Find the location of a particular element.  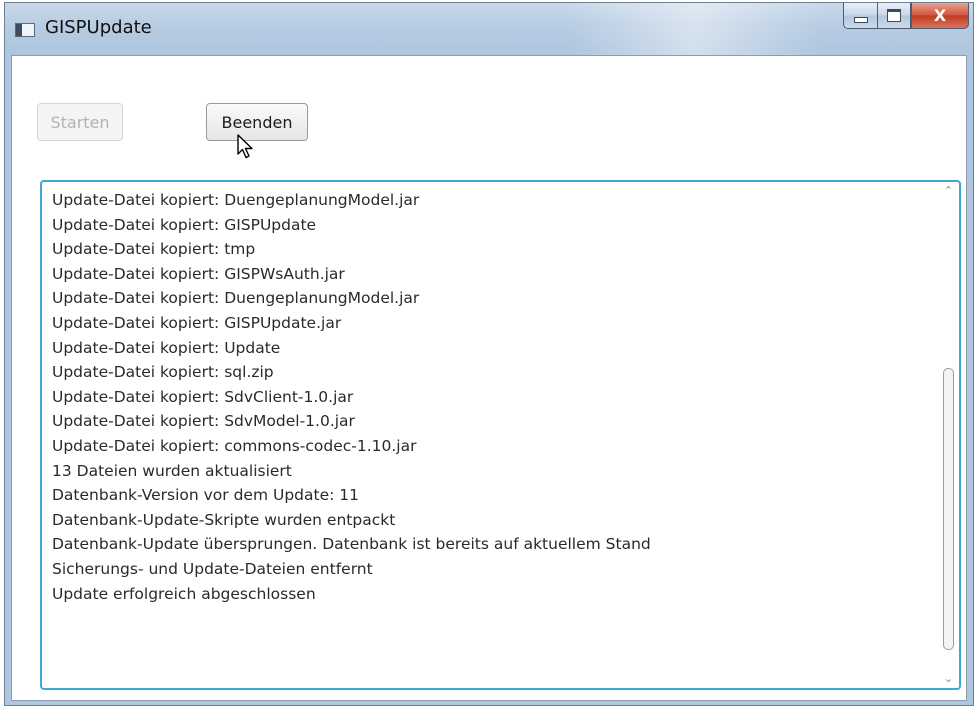

log-line: Datenbank-Update-Skripte wurden entpackt is located at coordinates (224, 519).